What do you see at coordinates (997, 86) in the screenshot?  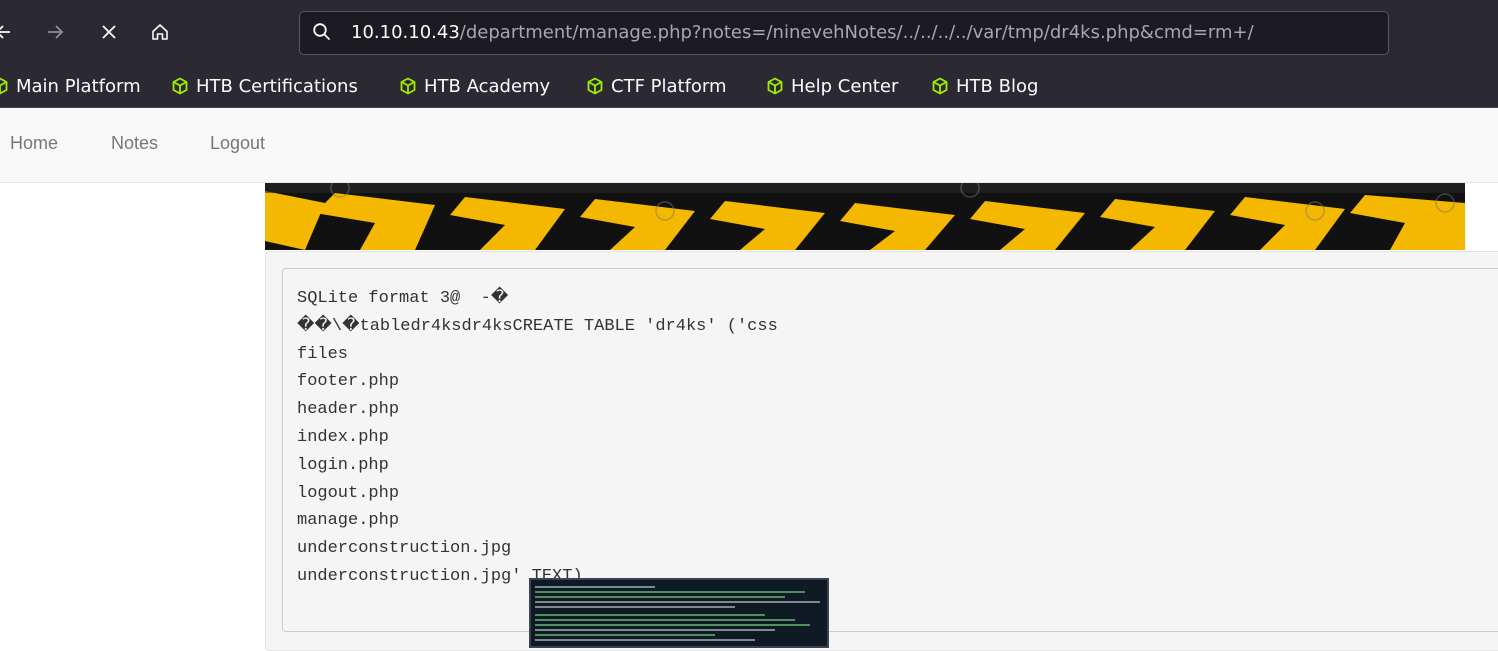 I see `bookmark-label: HTB Blog` at bounding box center [997, 86].